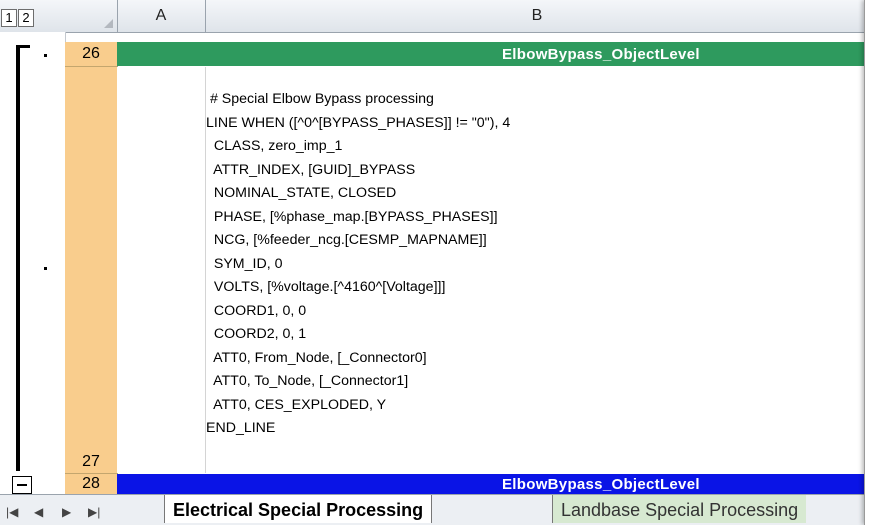 Image resolution: width=881 pixels, height=525 pixels. What do you see at coordinates (91, 484) in the screenshot?
I see `row-header-28: 28` at bounding box center [91, 484].